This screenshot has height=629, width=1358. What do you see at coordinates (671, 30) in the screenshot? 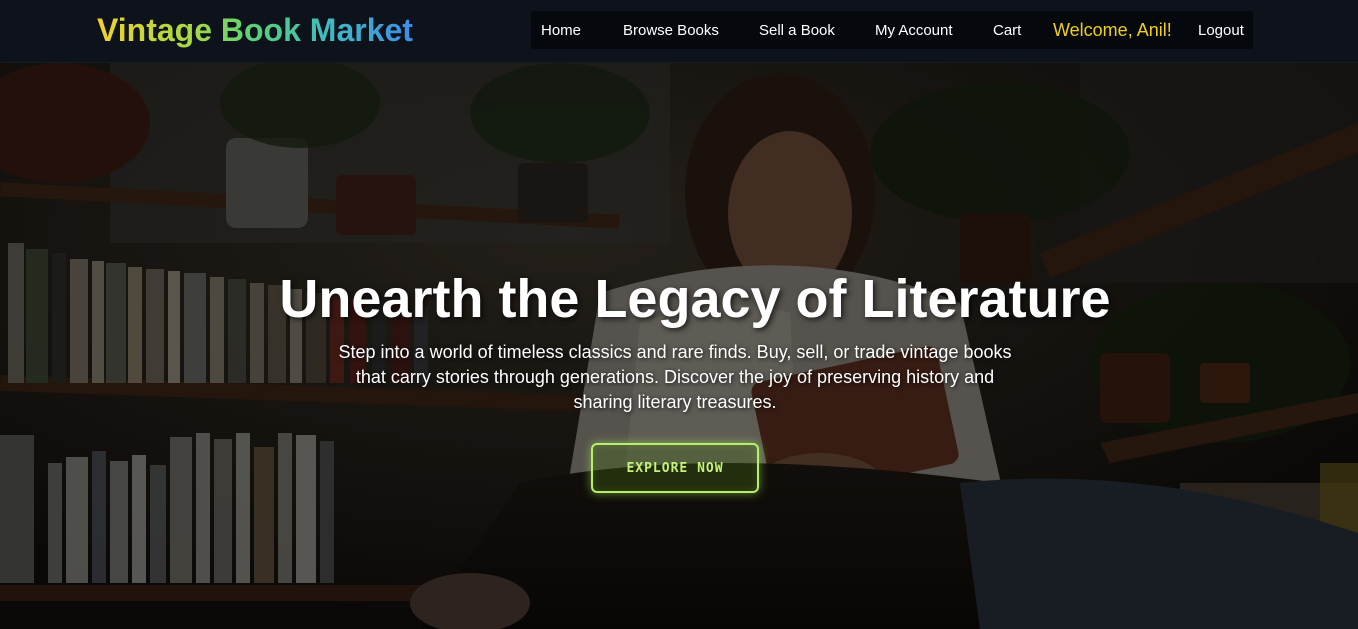
I see `nav-browse-books: Browse Books` at bounding box center [671, 30].